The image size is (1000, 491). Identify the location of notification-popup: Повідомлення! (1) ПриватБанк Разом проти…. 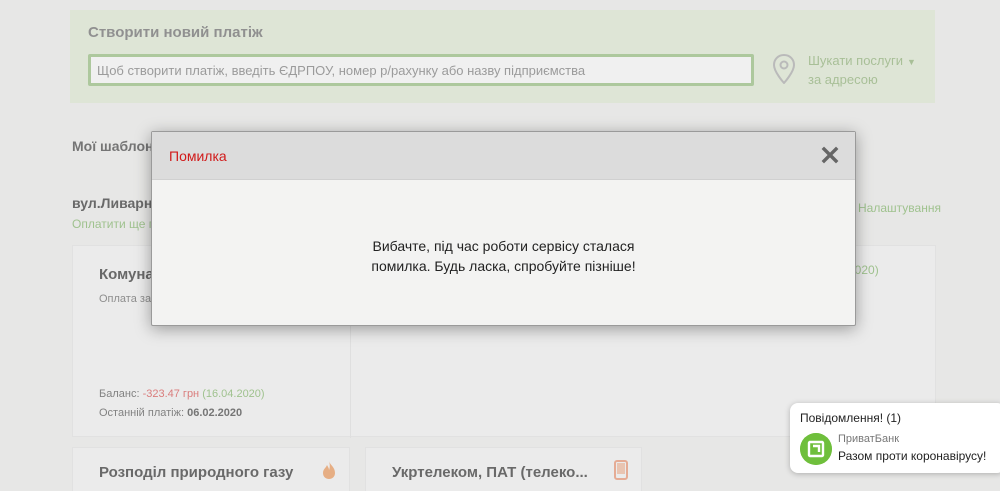
(895, 438).